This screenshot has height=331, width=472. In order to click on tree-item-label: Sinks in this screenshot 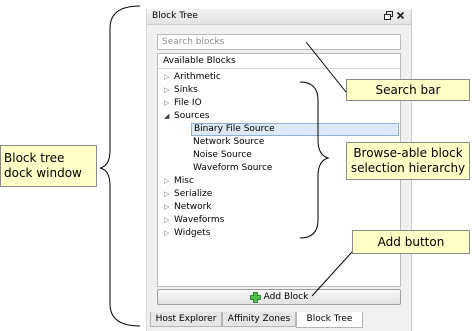, I will do `click(186, 90)`.